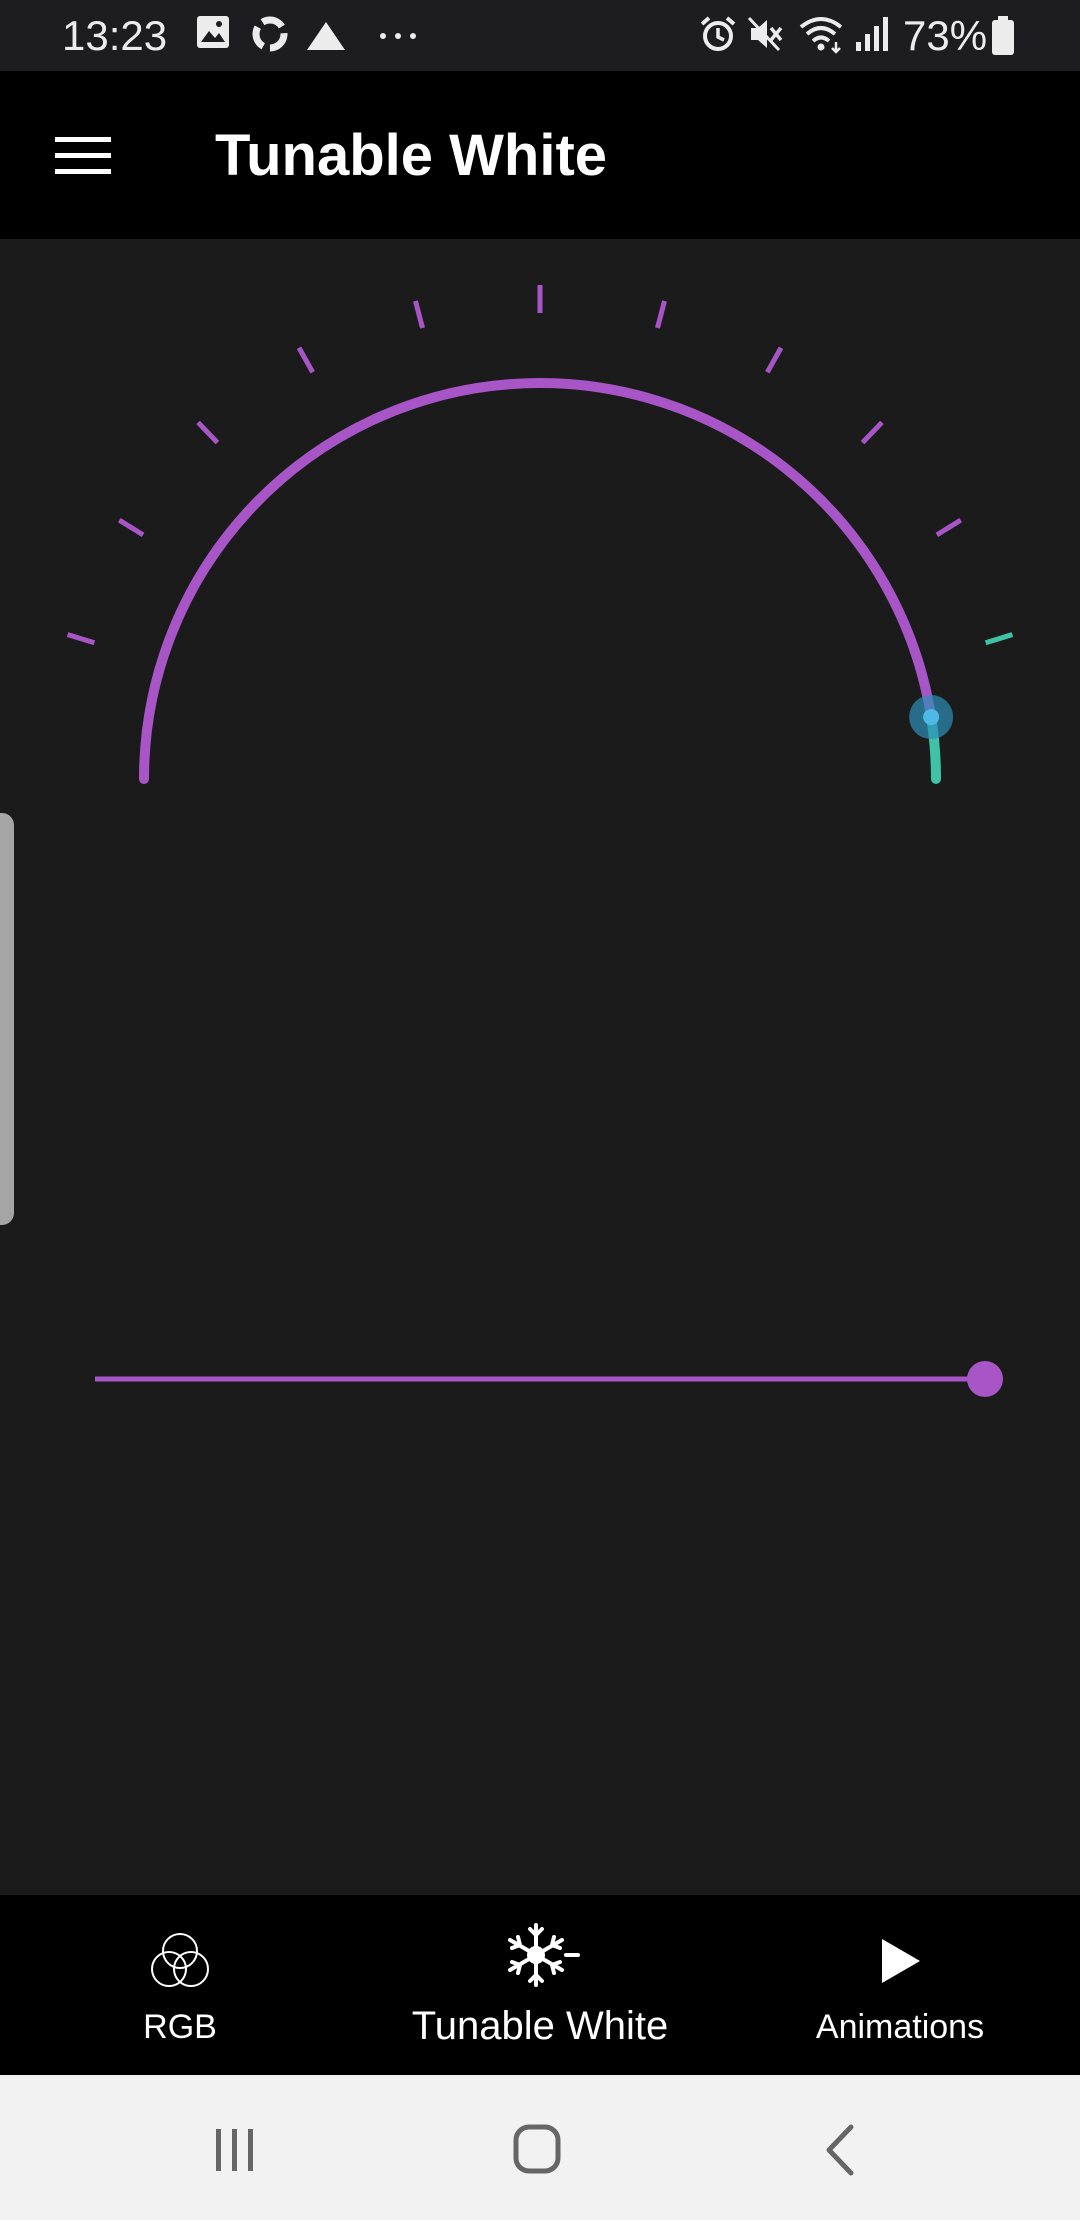  I want to click on sync-icon, so click(270, 34).